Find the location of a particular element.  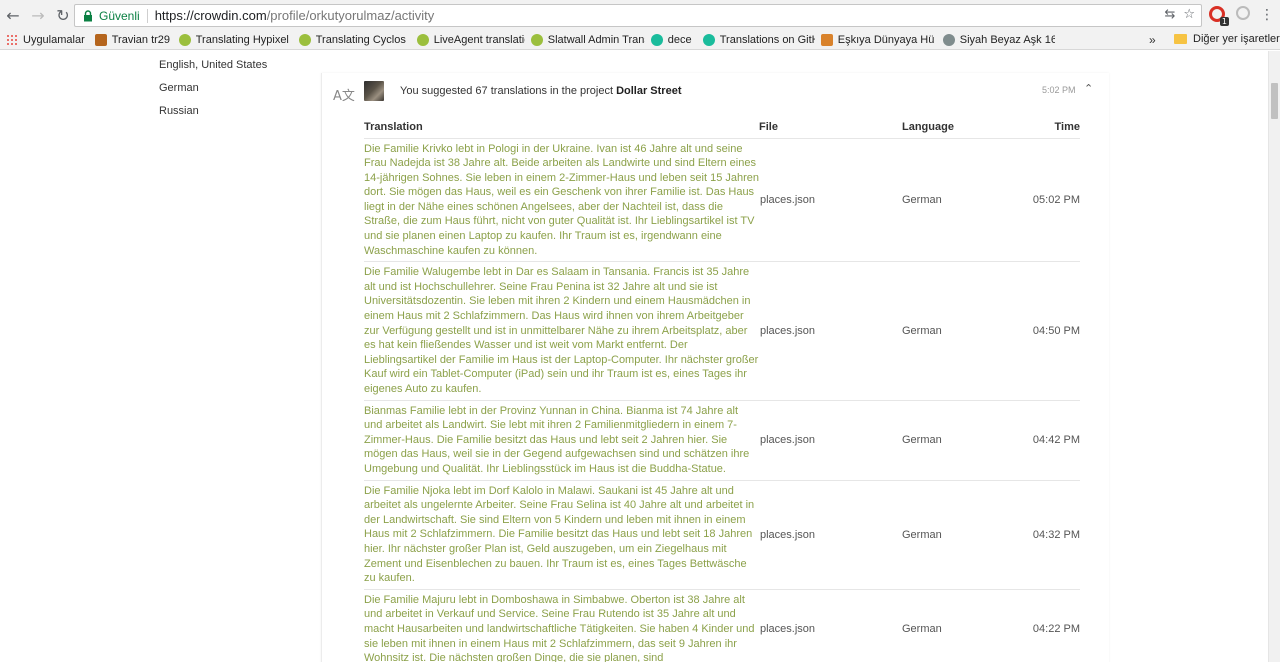

reload-icon: ↻ is located at coordinates (63, 15).